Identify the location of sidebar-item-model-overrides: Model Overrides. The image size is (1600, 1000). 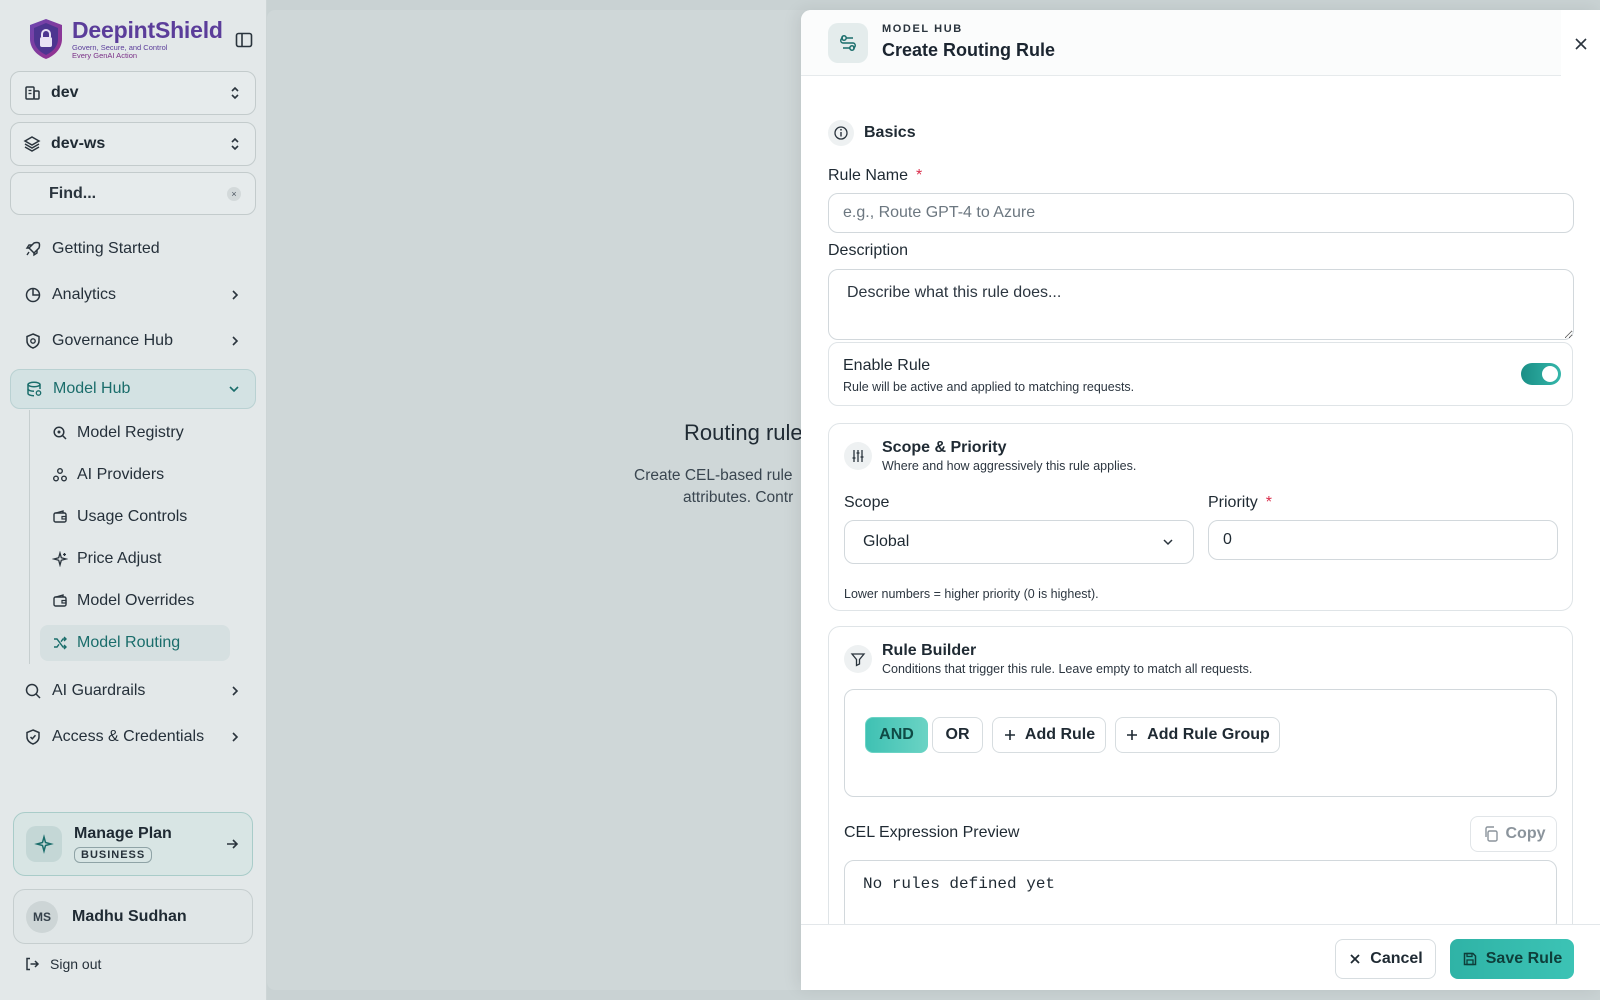
(135, 601).